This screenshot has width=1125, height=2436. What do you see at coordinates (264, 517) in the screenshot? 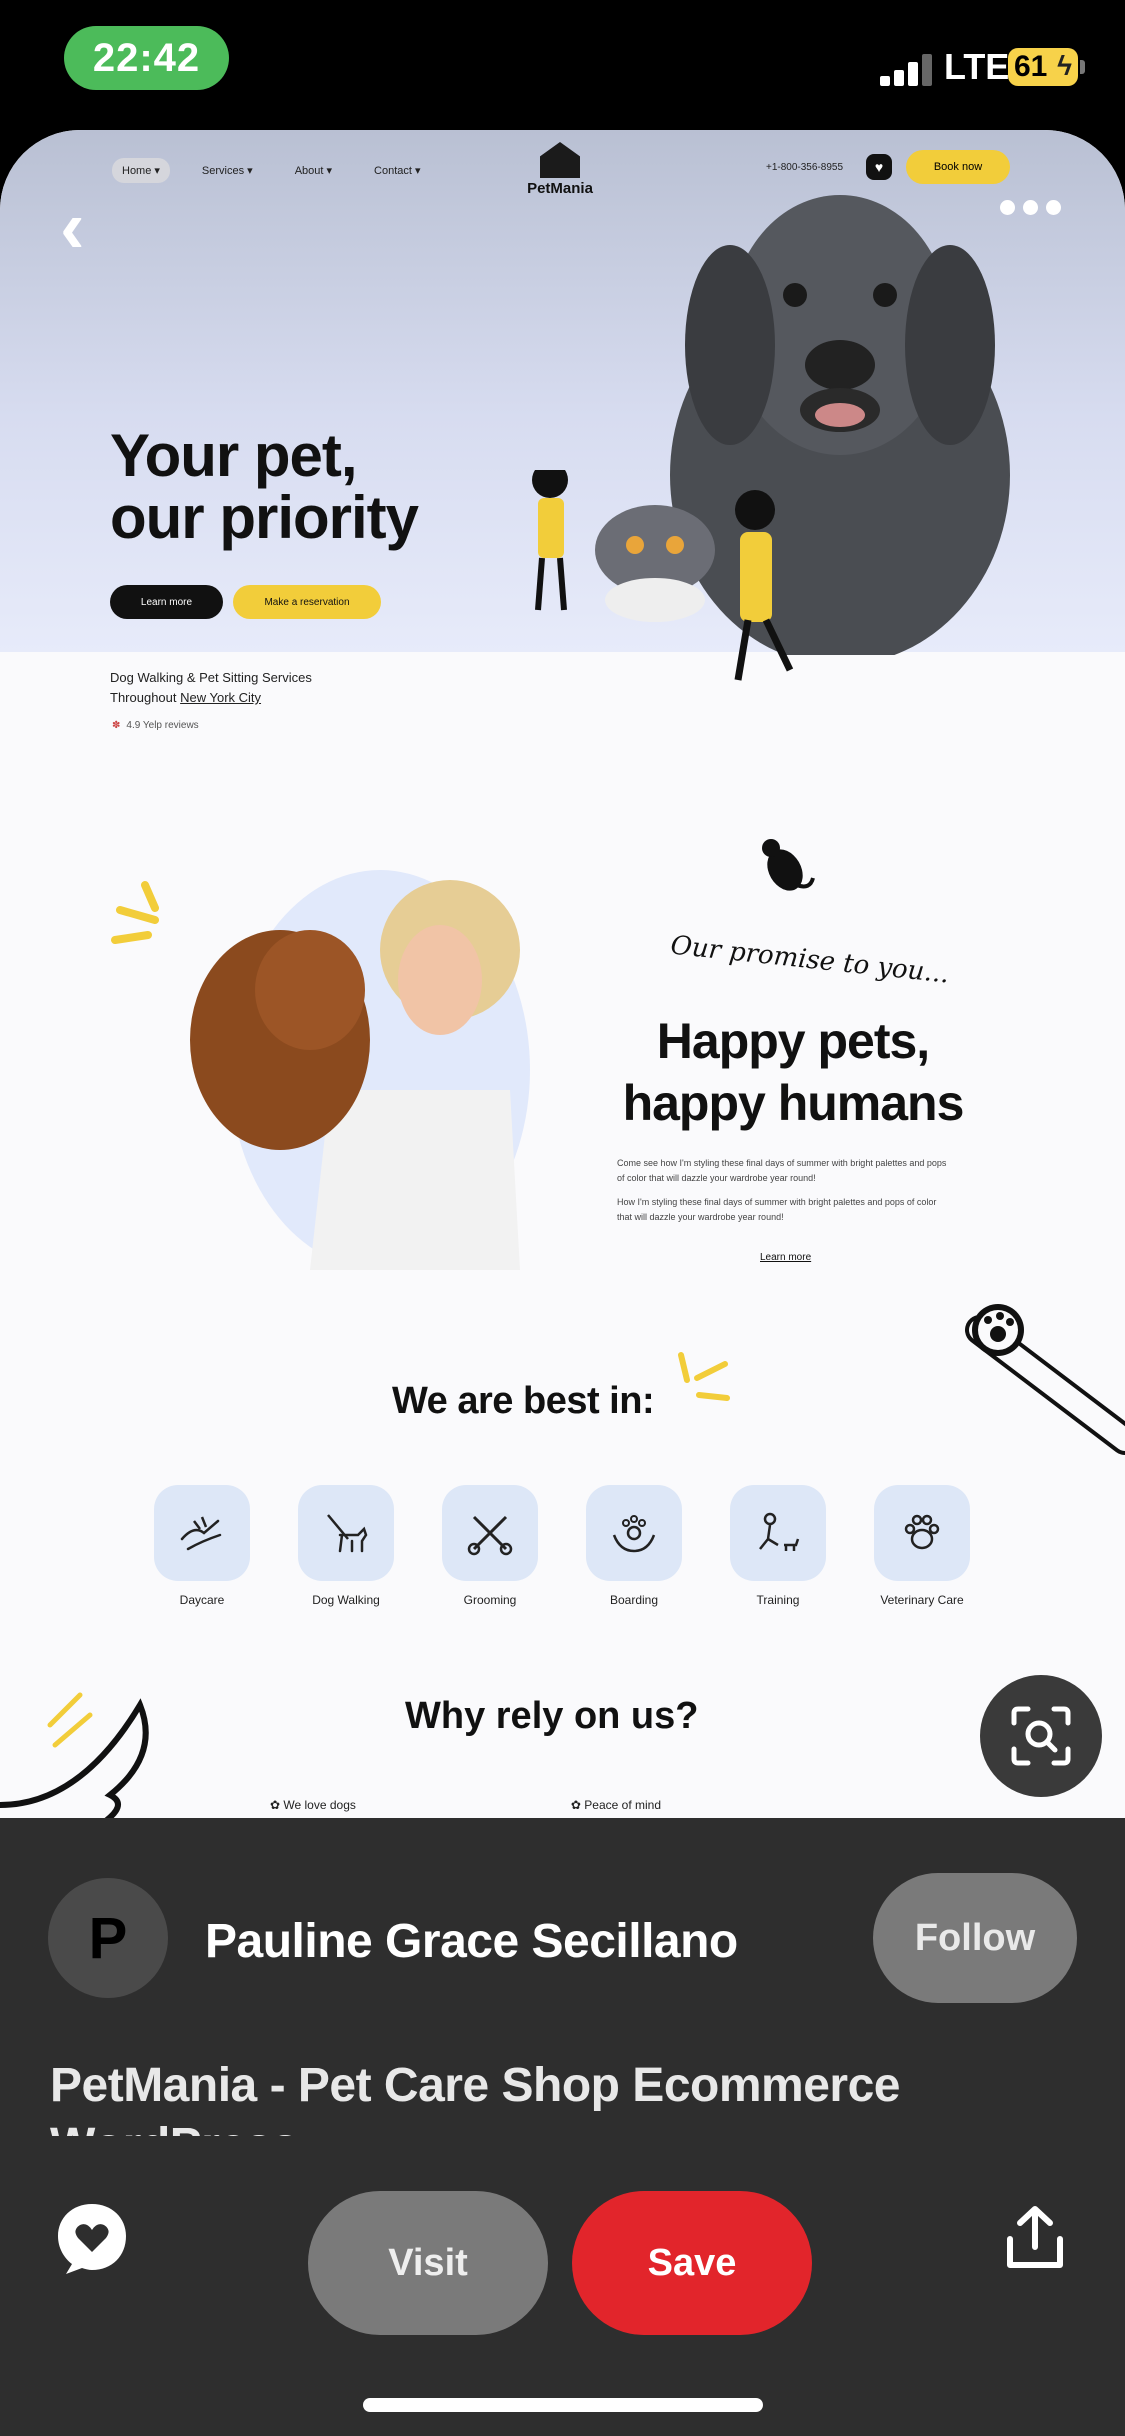
I see `hero-title-line2: our priority` at bounding box center [264, 517].